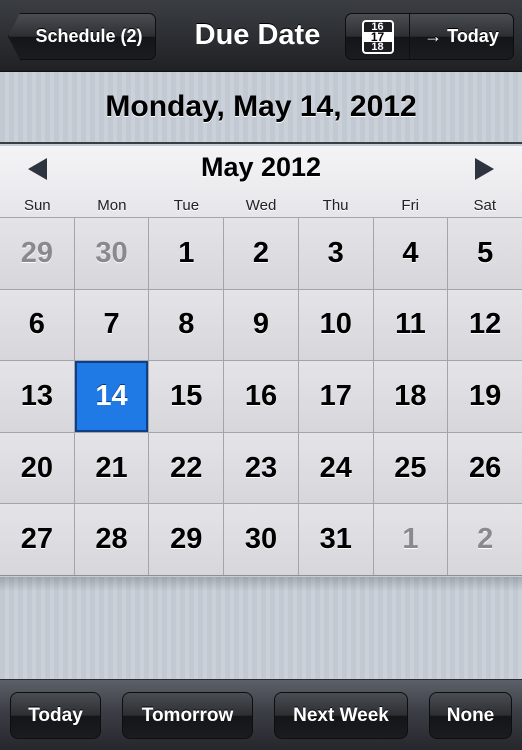 This screenshot has height=750, width=522. I want to click on calendar-day: 26, so click(485, 468).